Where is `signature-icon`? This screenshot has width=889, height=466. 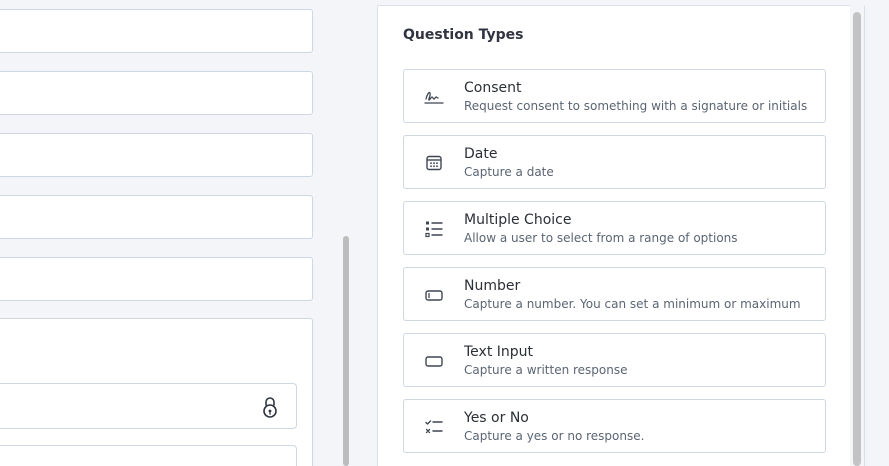
signature-icon is located at coordinates (434, 97).